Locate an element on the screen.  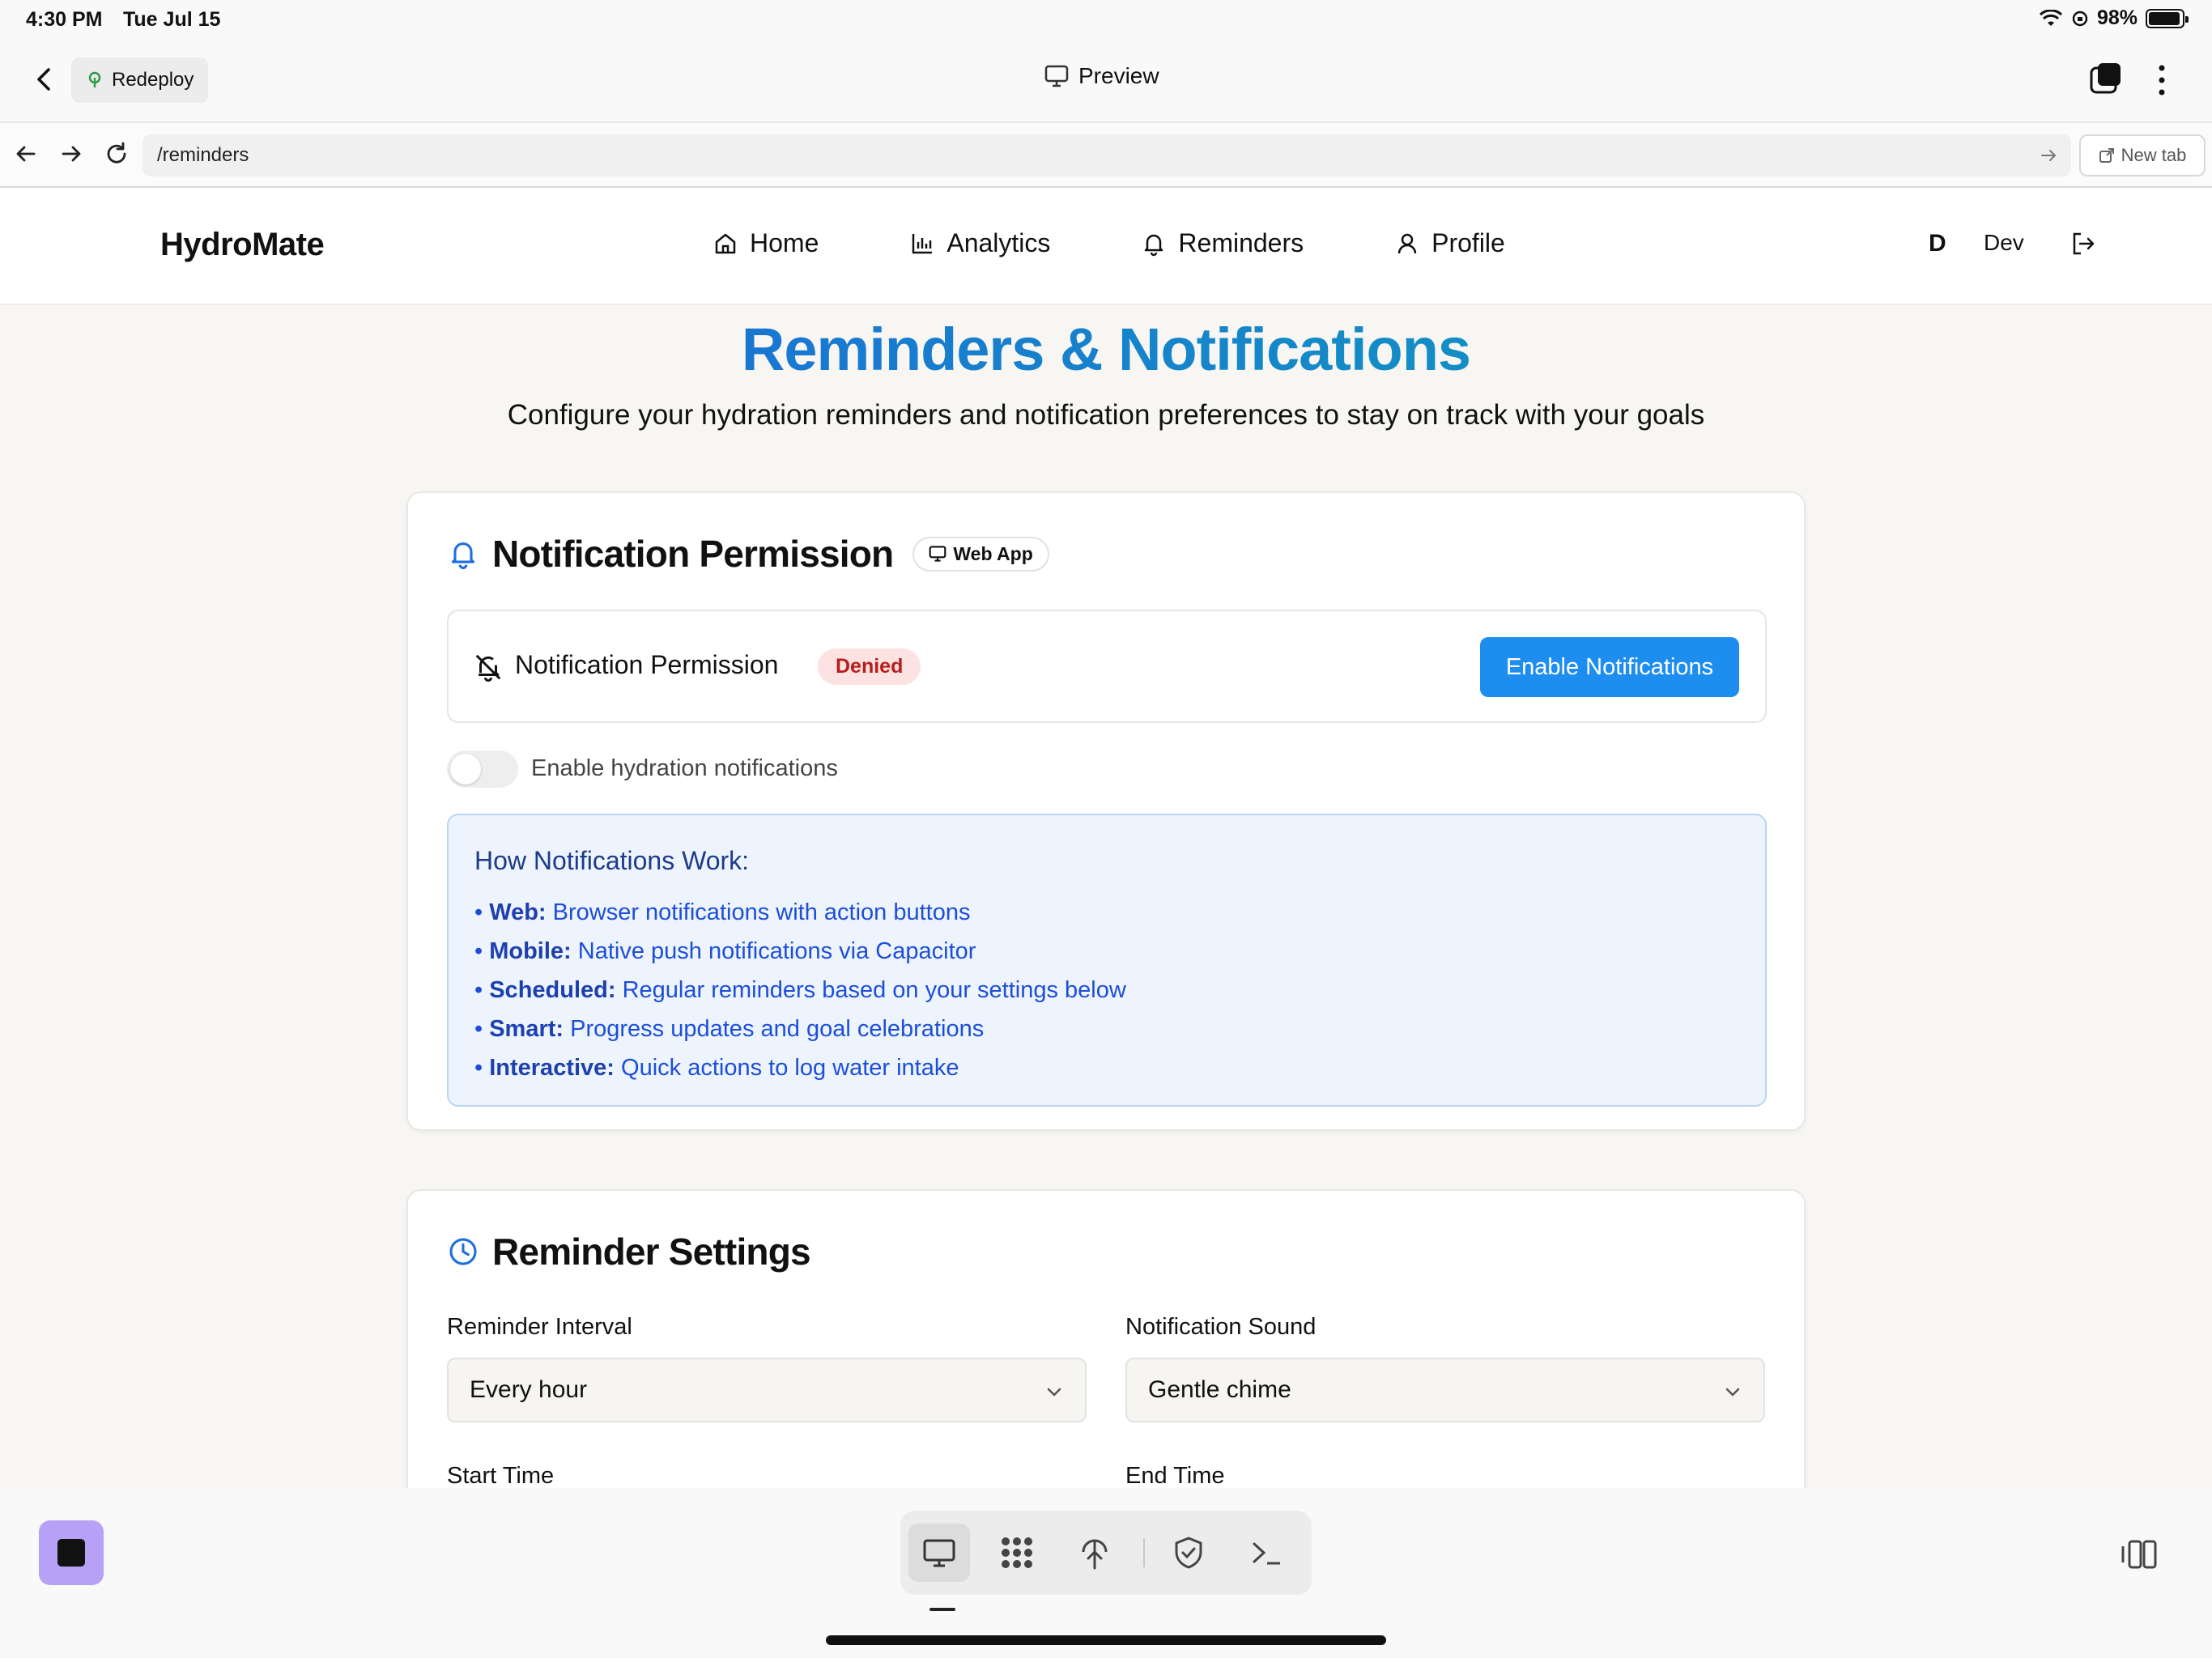
nav-analytics-label: Analytics is located at coordinates (999, 242).